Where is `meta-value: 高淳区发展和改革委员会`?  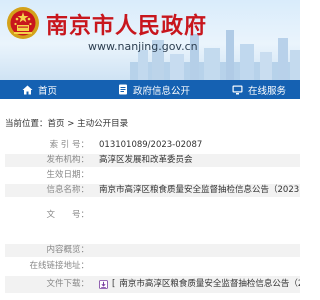
meta-value: 高淳区发展和改革委员会 is located at coordinates (146, 160).